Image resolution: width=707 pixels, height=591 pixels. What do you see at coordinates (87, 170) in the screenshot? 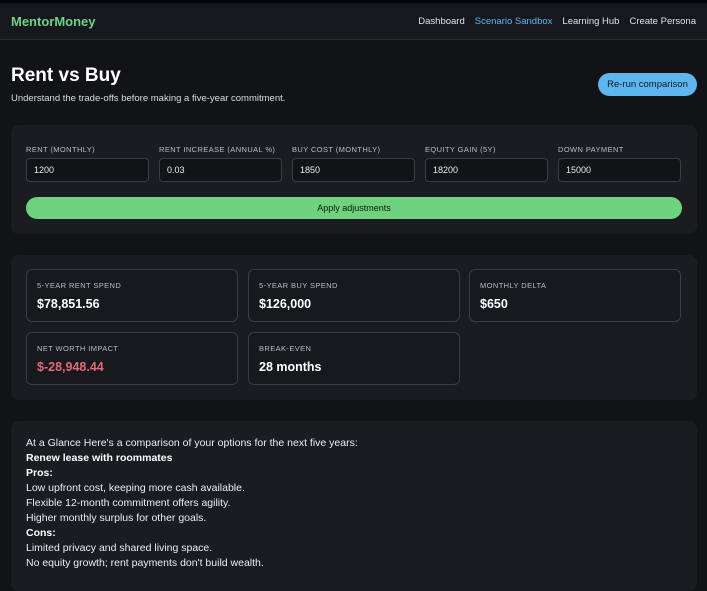
I see `rent-monthly-input` at bounding box center [87, 170].